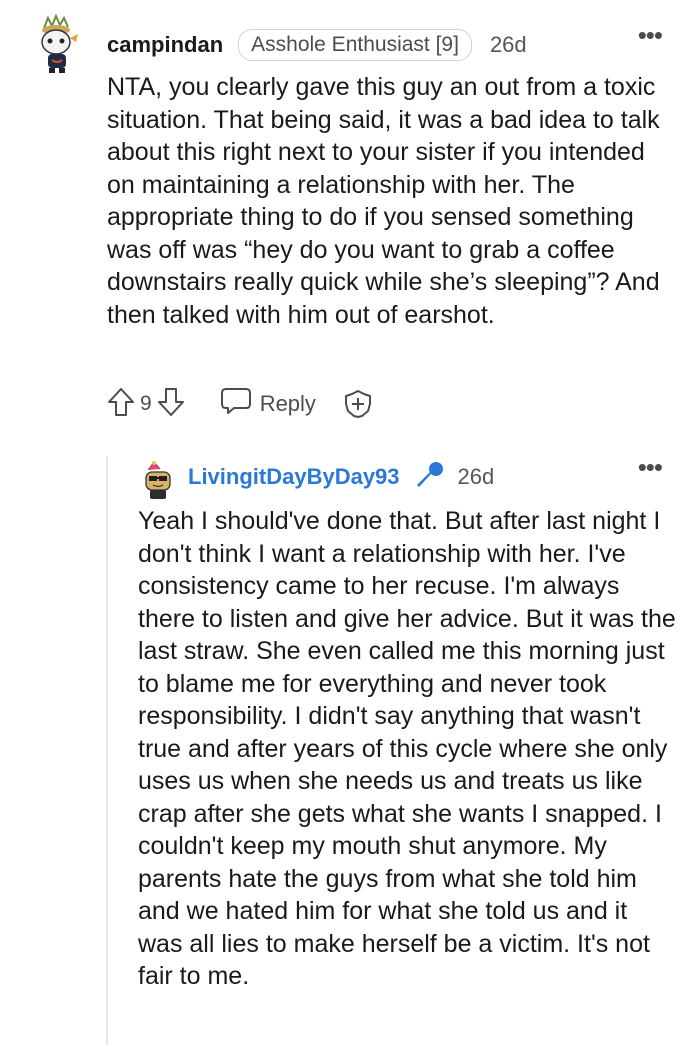 This screenshot has width=700, height=1045. What do you see at coordinates (476, 476) in the screenshot?
I see `reply-age: 26d` at bounding box center [476, 476].